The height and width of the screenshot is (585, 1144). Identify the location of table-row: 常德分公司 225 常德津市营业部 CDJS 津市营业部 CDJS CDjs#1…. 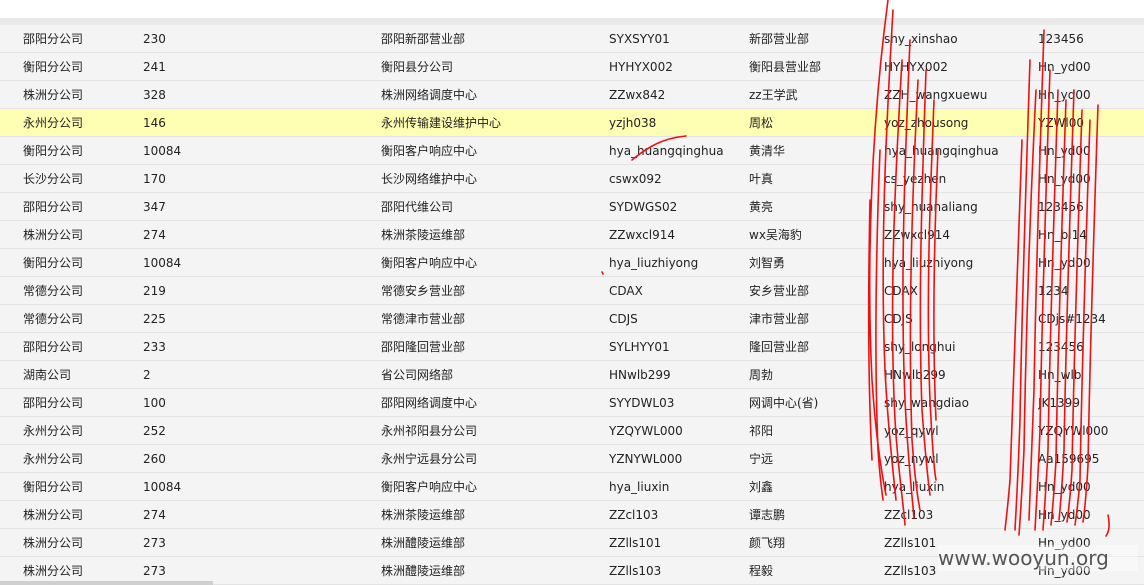
(572, 319).